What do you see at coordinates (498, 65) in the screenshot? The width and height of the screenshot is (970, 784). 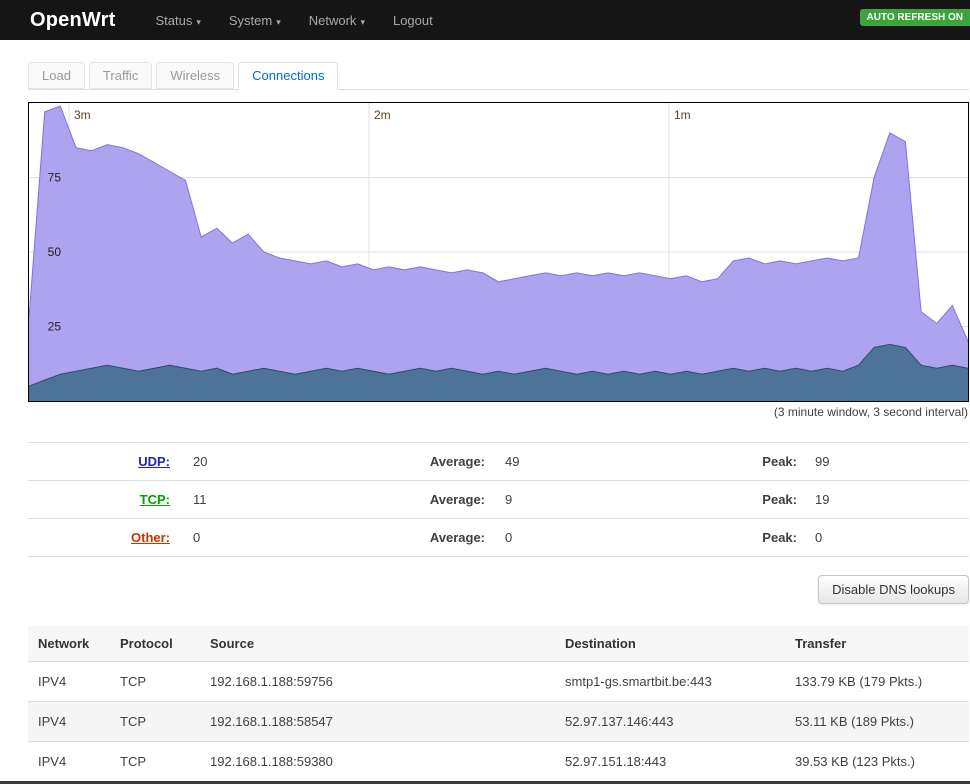 I see `tab-bar: Load Traffic Wireless Connections` at bounding box center [498, 65].